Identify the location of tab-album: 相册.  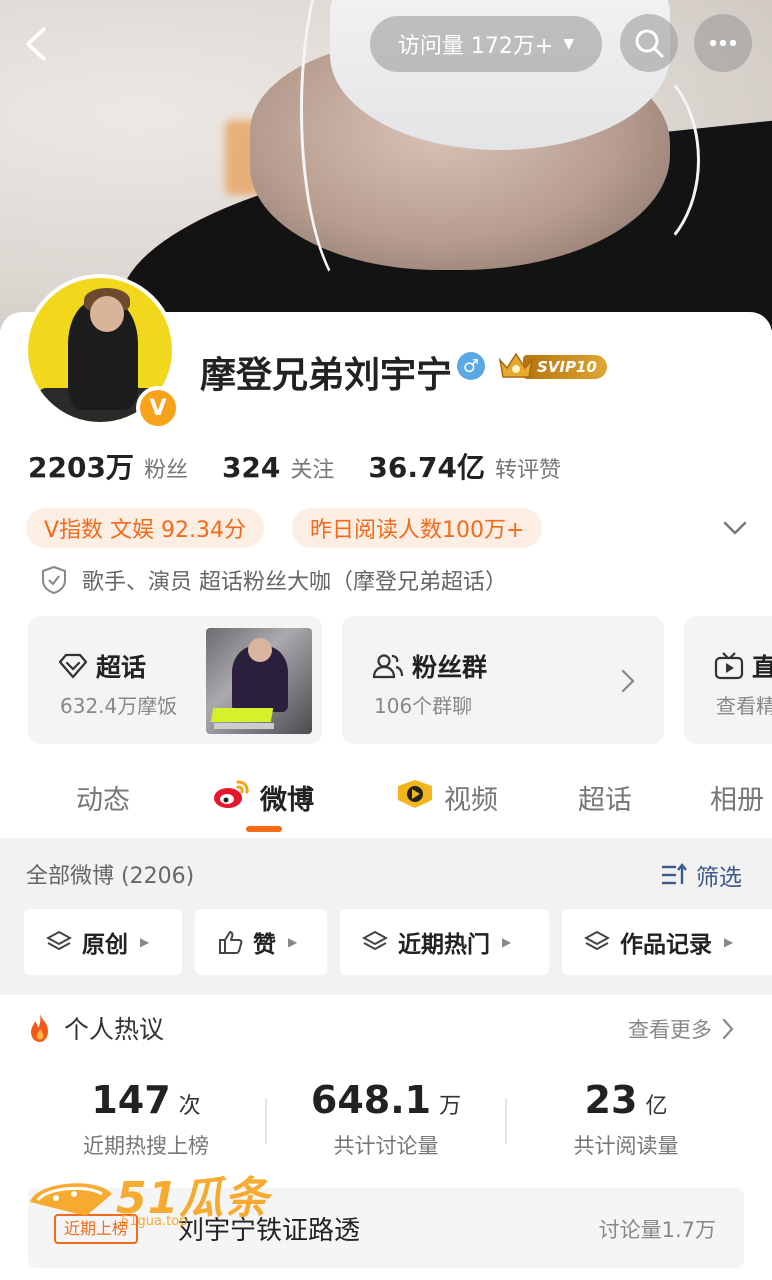
(737, 811).